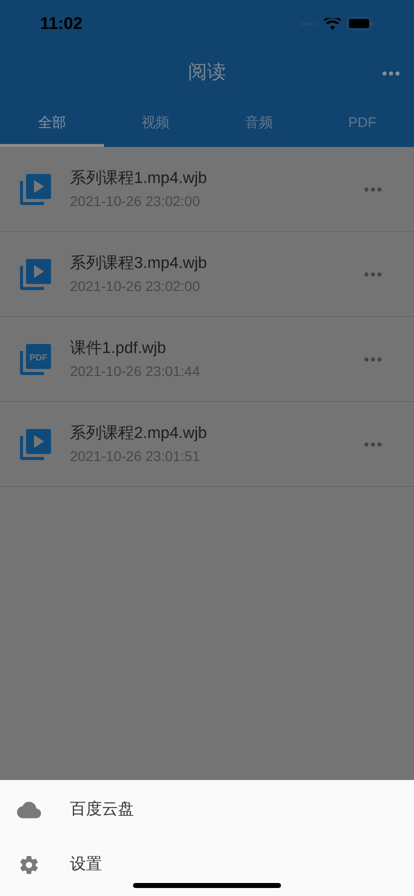 Image resolution: width=414 pixels, height=896 pixels. Describe the element at coordinates (207, 864) in the screenshot. I see `menu-item: 设置` at that location.